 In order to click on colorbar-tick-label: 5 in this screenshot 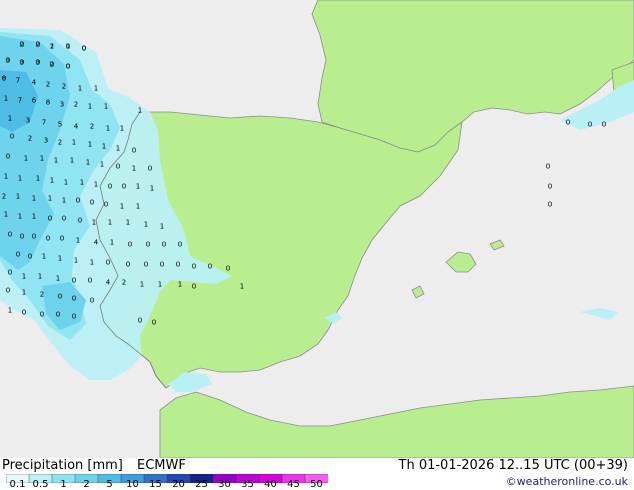, I will do `click(109, 484)`.